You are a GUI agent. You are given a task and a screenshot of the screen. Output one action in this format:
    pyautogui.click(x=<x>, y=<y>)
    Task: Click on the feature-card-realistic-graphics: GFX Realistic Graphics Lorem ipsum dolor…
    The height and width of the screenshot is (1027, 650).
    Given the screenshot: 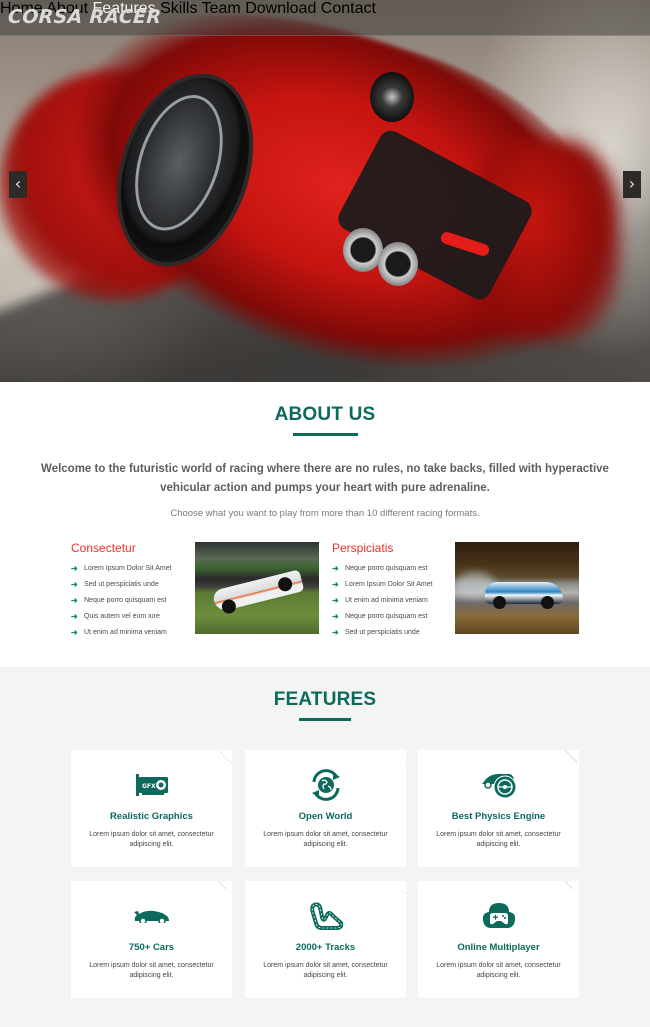 What is the action you would take?
    pyautogui.click(x=151, y=808)
    